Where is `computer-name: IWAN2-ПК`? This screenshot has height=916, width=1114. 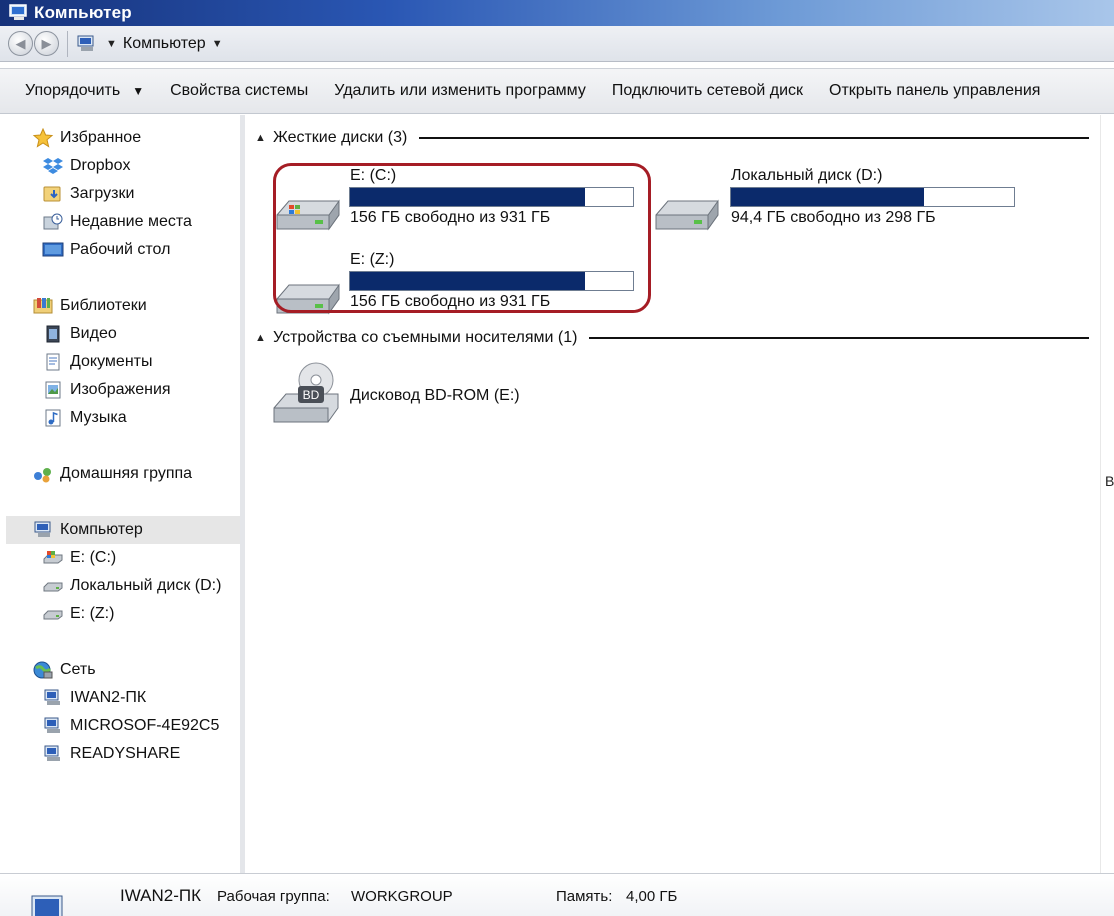 computer-name: IWAN2-ПК is located at coordinates (160, 895).